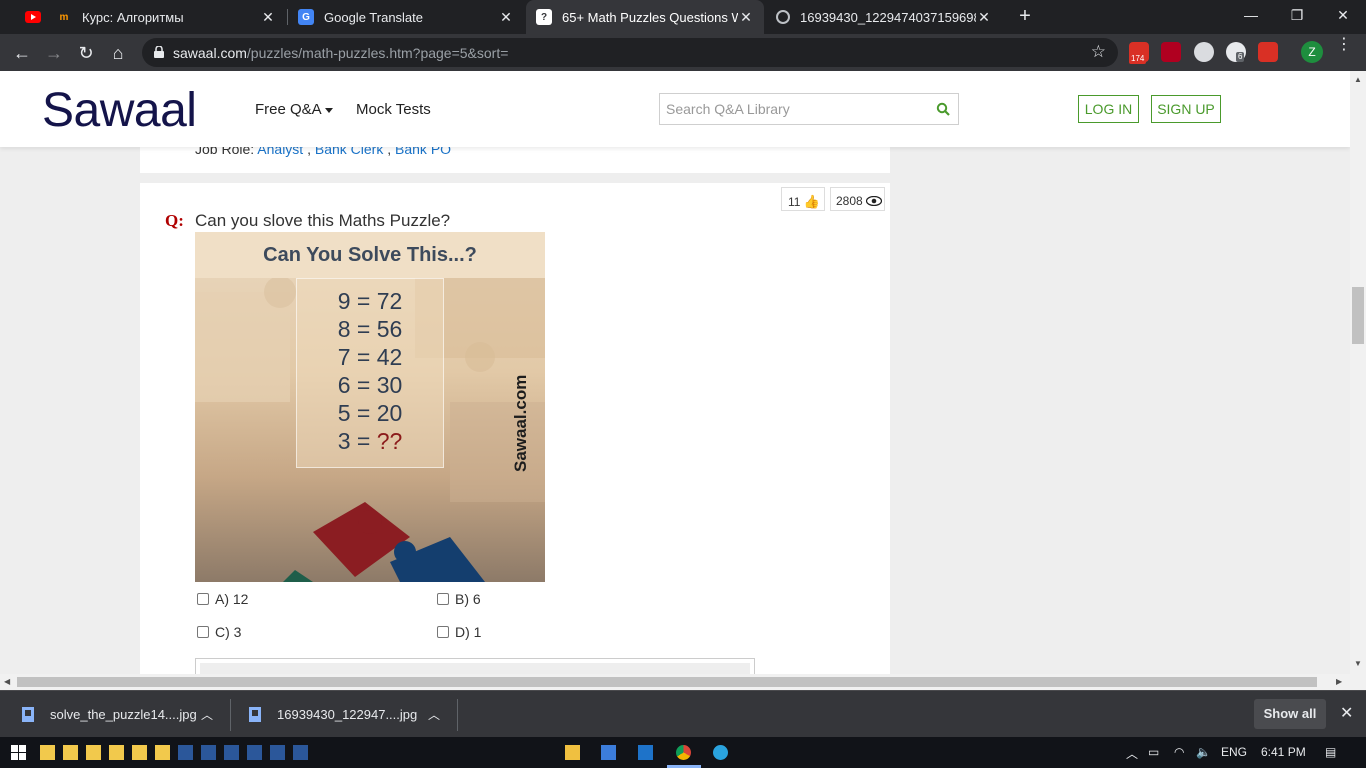  Describe the element at coordinates (468, 632) in the screenshot. I see `option-label: D) 1` at that location.